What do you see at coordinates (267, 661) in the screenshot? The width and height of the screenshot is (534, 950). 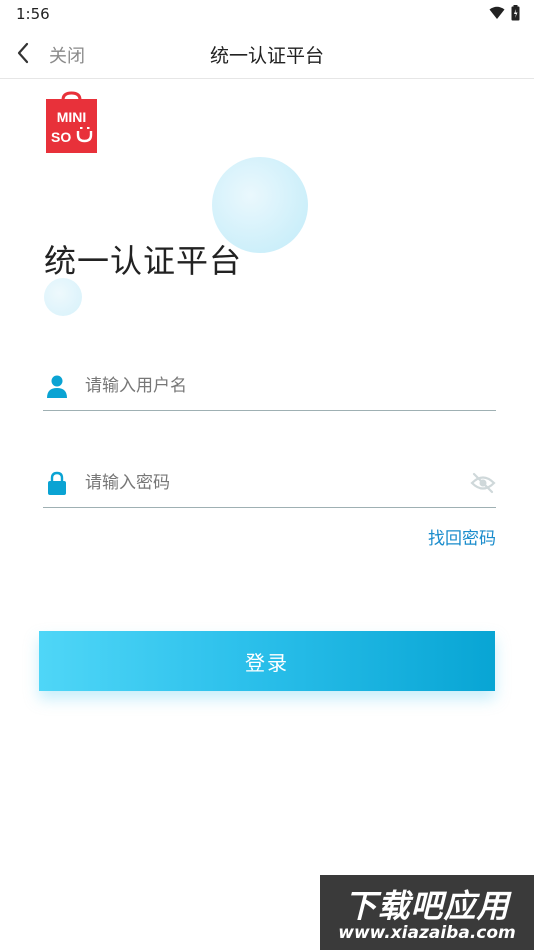 I see `login-button: 登录` at bounding box center [267, 661].